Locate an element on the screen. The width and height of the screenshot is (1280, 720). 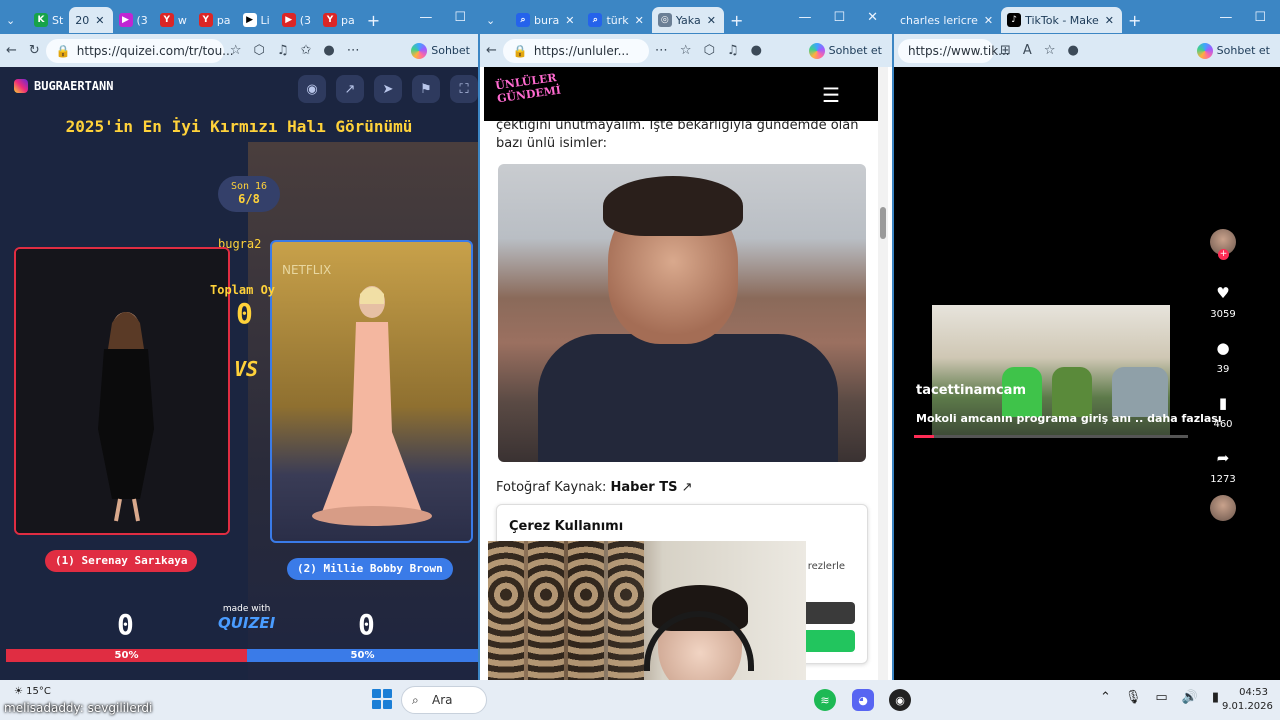
menu-icon: ☰ is located at coordinates (831, 95).